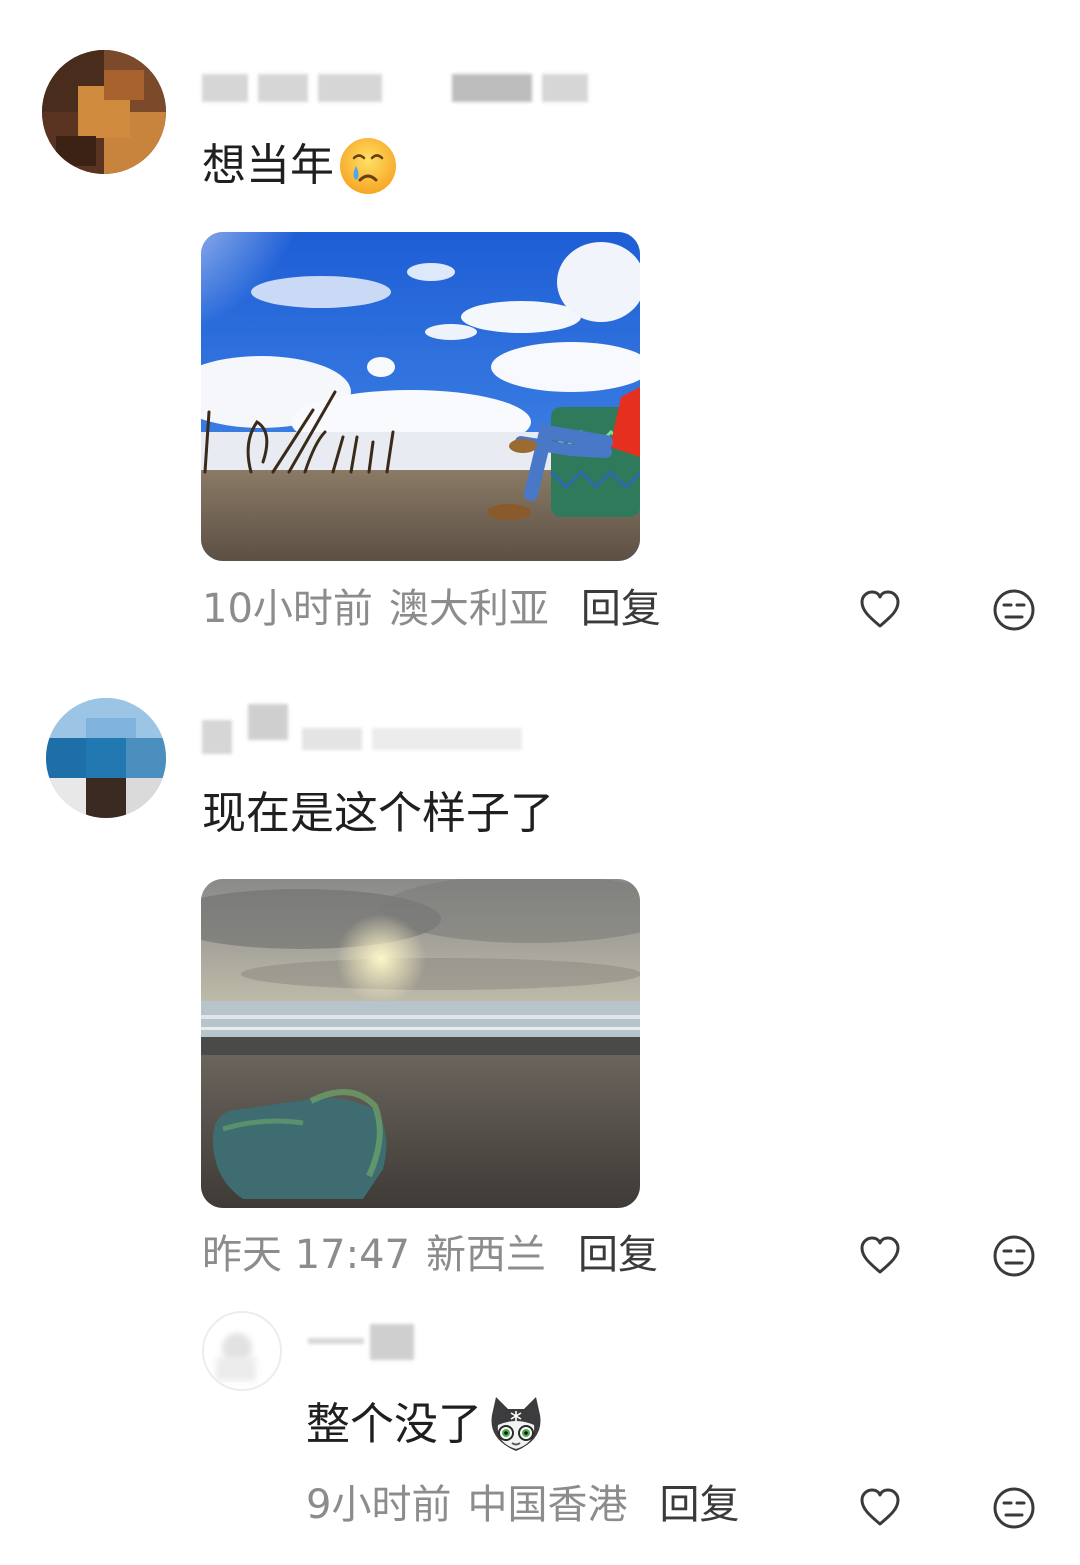  What do you see at coordinates (379, 1505) in the screenshot?
I see `comment-time: 9小时前` at bounding box center [379, 1505].